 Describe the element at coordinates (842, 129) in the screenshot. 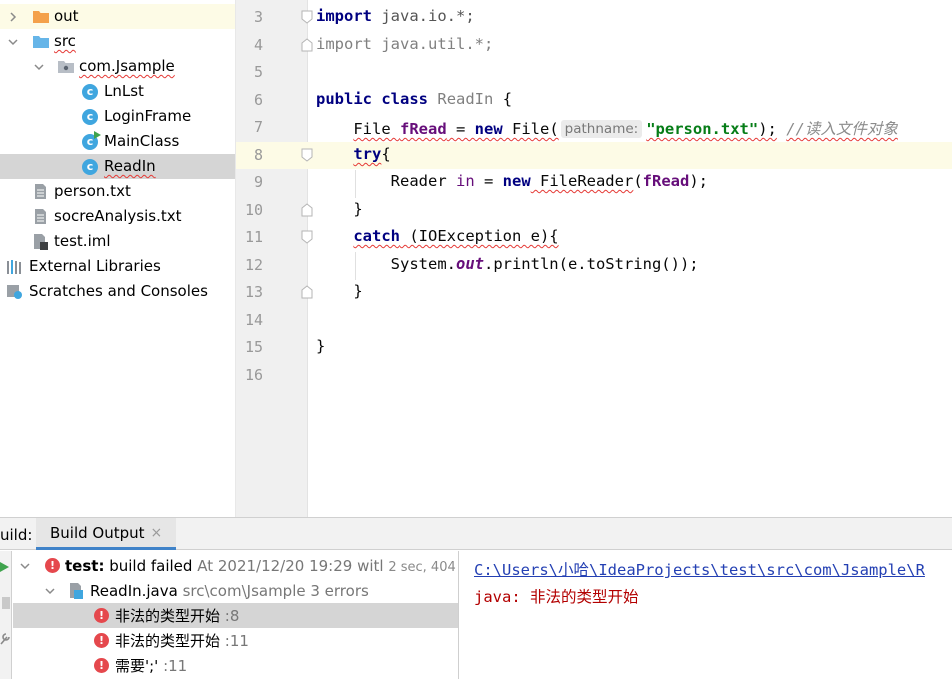

I see `code-comment: //读入文件对象` at that location.